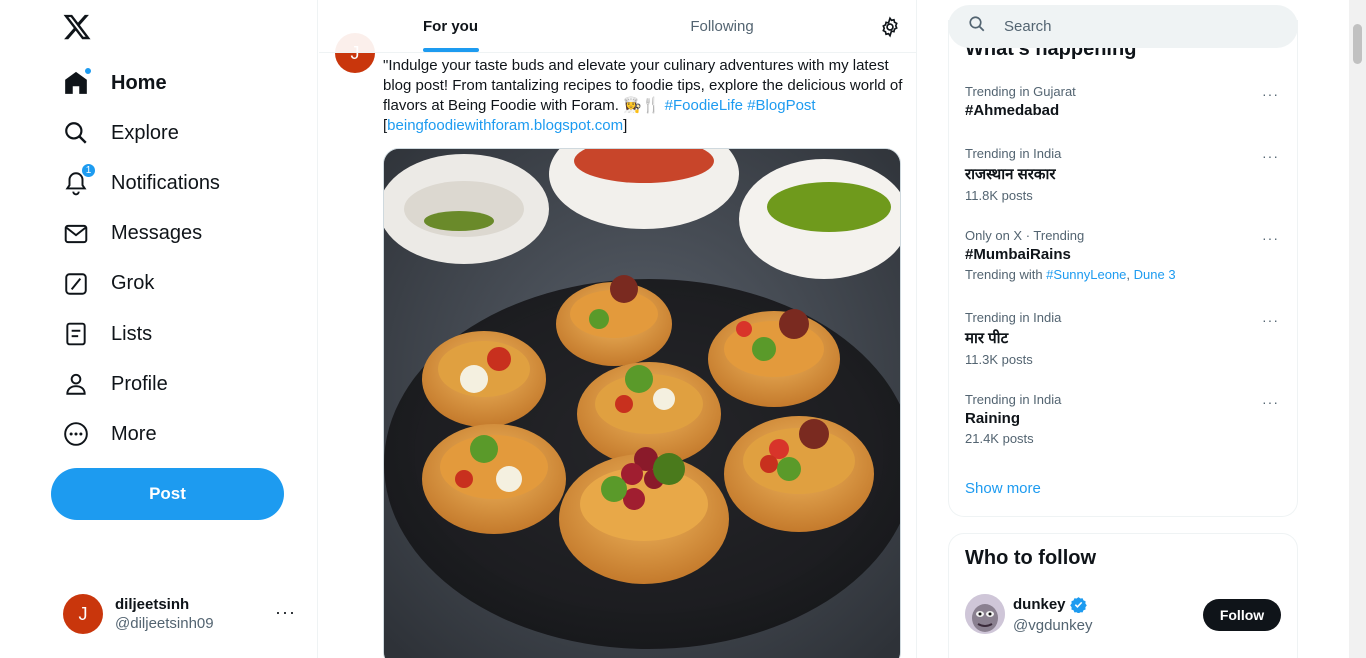  What do you see at coordinates (1242, 615) in the screenshot?
I see `follow-button: Follow` at bounding box center [1242, 615].